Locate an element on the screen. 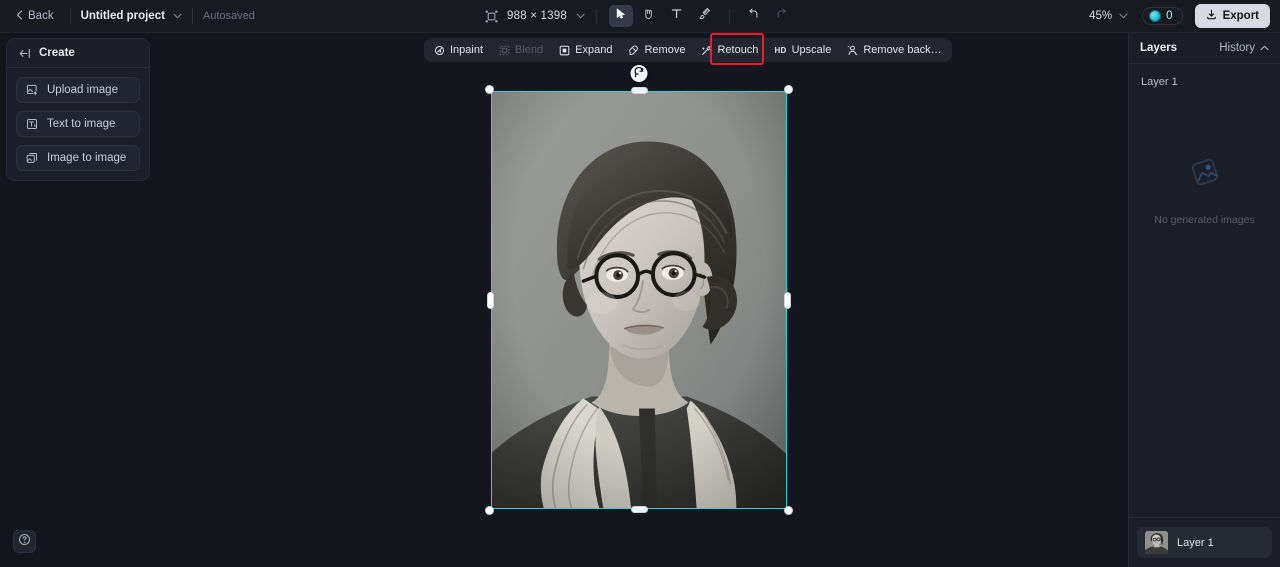 The height and width of the screenshot is (567, 1280). retouch-label: Retouch is located at coordinates (738, 50).